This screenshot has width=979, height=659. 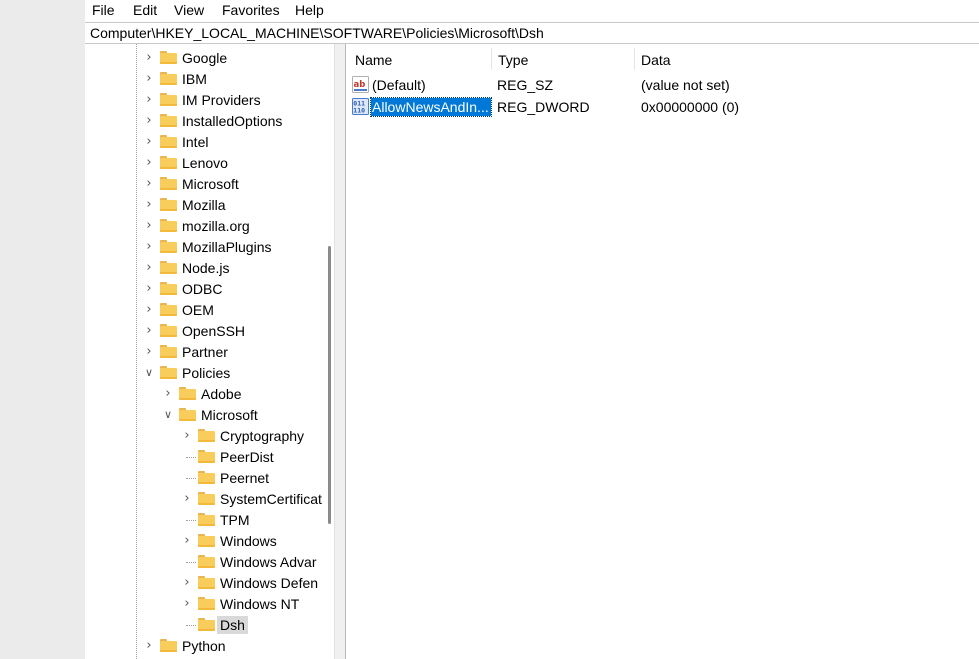 What do you see at coordinates (103, 10) in the screenshot?
I see `menu-file: File` at bounding box center [103, 10].